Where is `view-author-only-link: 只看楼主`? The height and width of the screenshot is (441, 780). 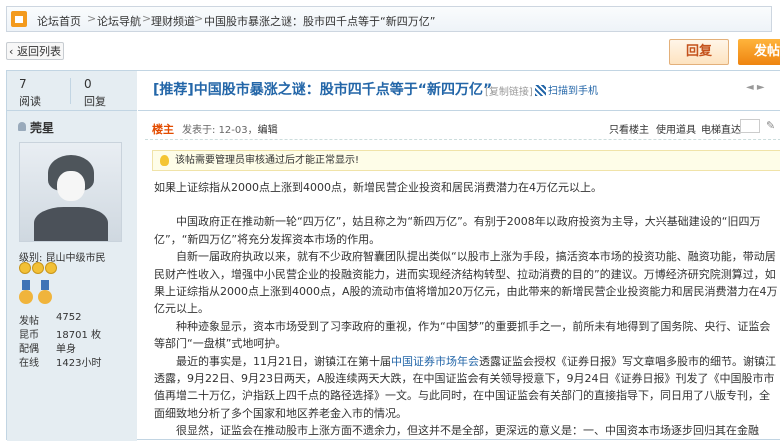 view-author-only-link: 只看楼主 is located at coordinates (629, 128).